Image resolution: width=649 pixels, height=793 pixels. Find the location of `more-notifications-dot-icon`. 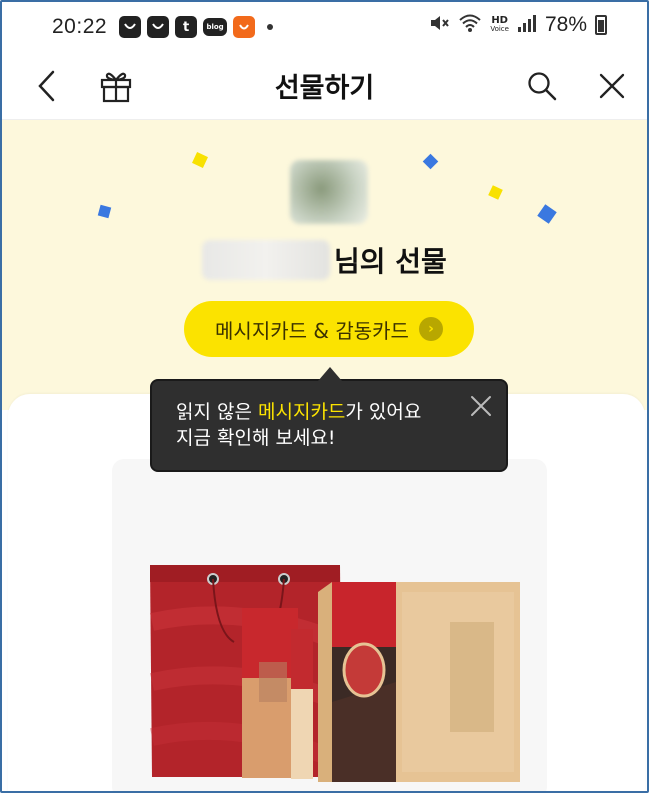

more-notifications-dot-icon is located at coordinates (270, 27).